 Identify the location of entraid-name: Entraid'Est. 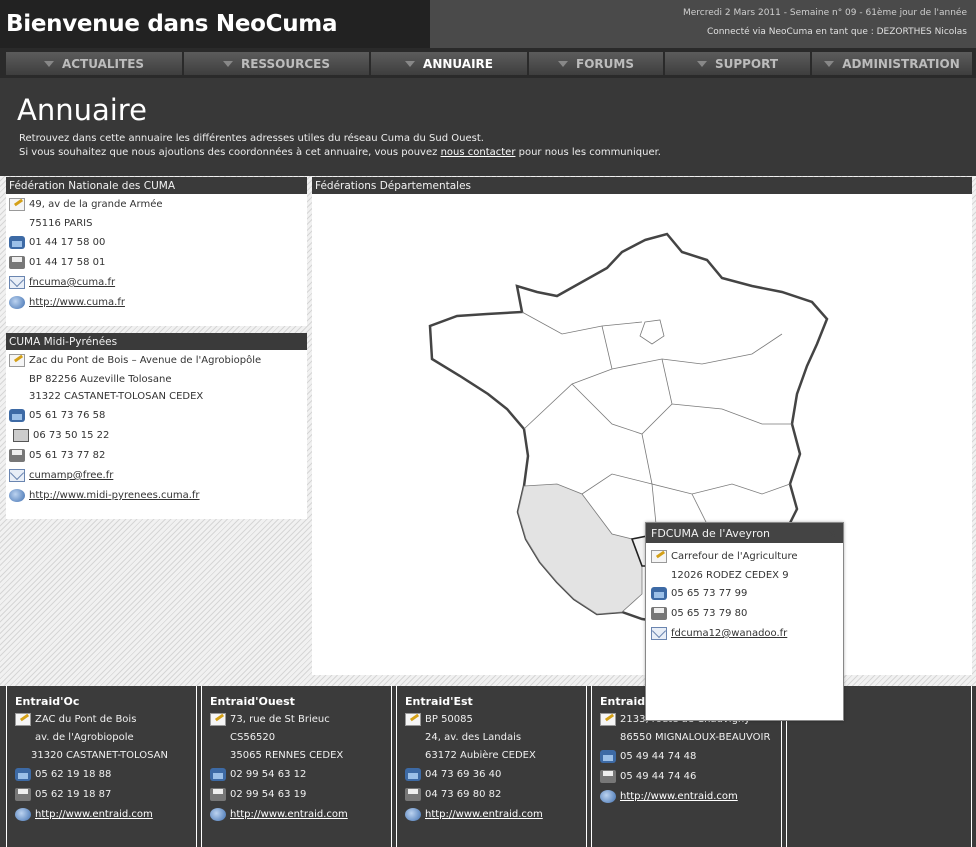
(439, 701).